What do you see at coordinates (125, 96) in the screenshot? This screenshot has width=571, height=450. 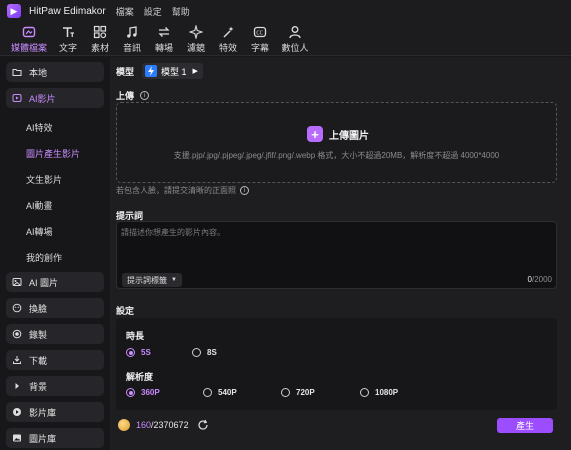 I see `upload-label: 上傳` at bounding box center [125, 96].